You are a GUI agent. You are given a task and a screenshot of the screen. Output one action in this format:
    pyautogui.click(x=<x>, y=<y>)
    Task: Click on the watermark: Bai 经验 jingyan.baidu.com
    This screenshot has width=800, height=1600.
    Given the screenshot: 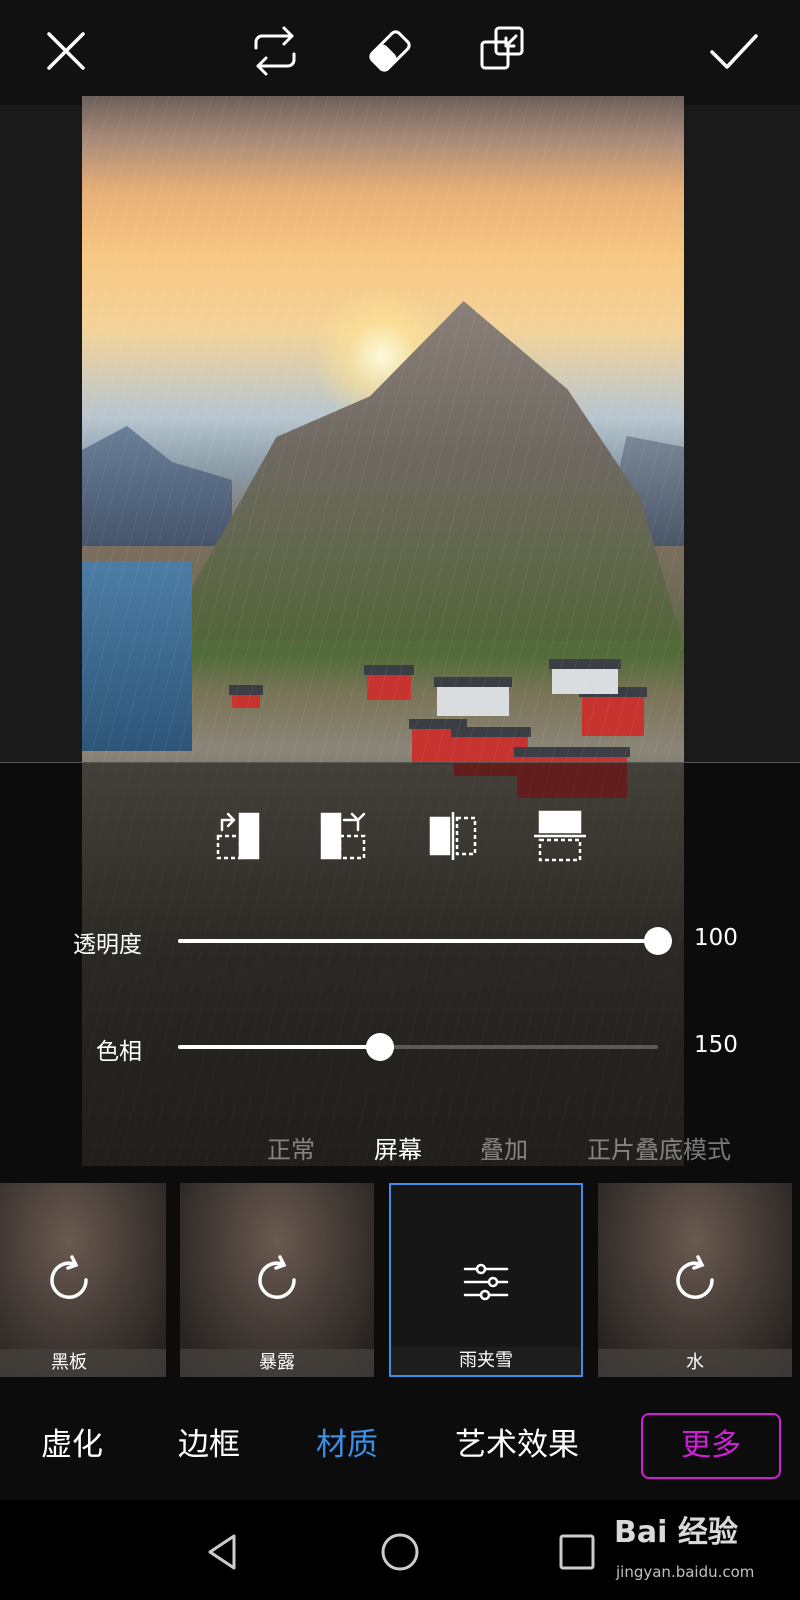 What is the action you would take?
    pyautogui.click(x=702, y=1550)
    